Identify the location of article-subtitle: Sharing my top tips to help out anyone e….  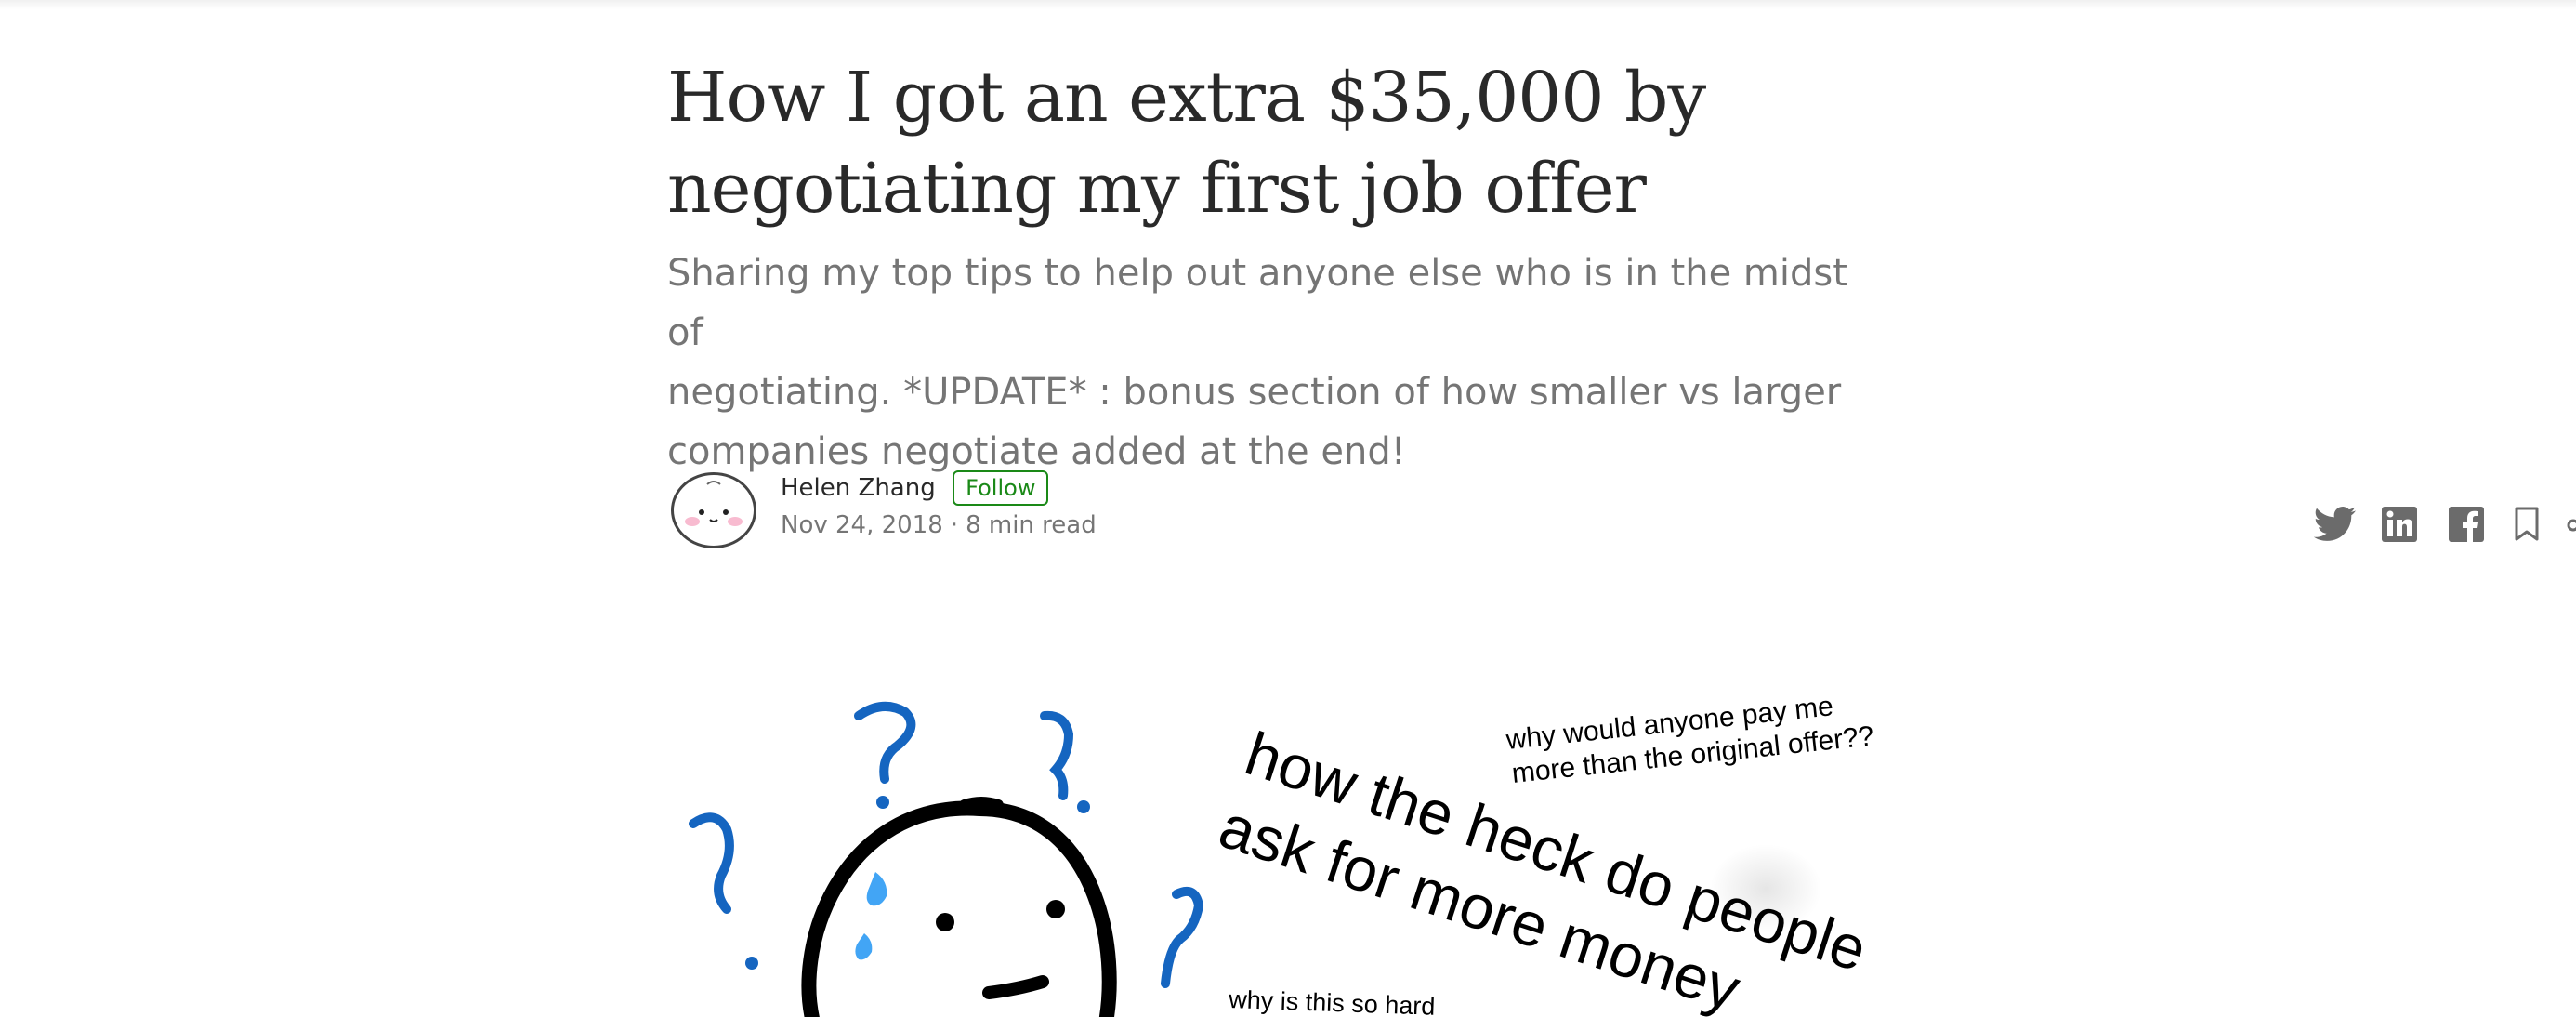
(1271, 363).